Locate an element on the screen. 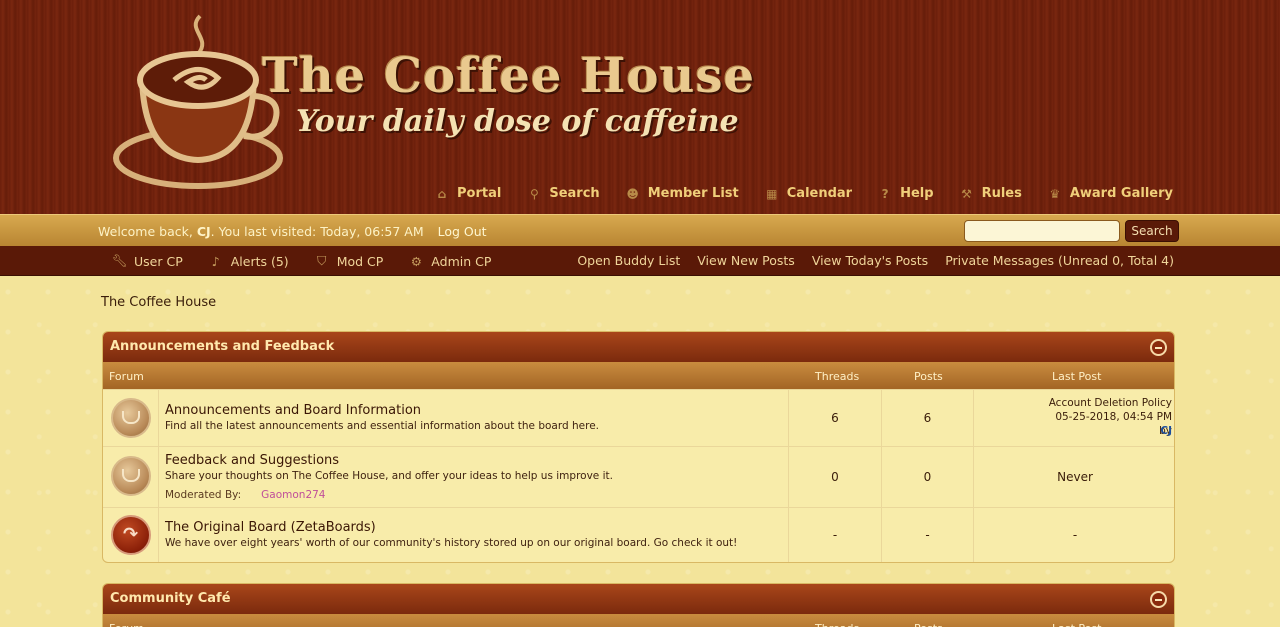  nav-rules: ⚒ Rules is located at coordinates (991, 193).